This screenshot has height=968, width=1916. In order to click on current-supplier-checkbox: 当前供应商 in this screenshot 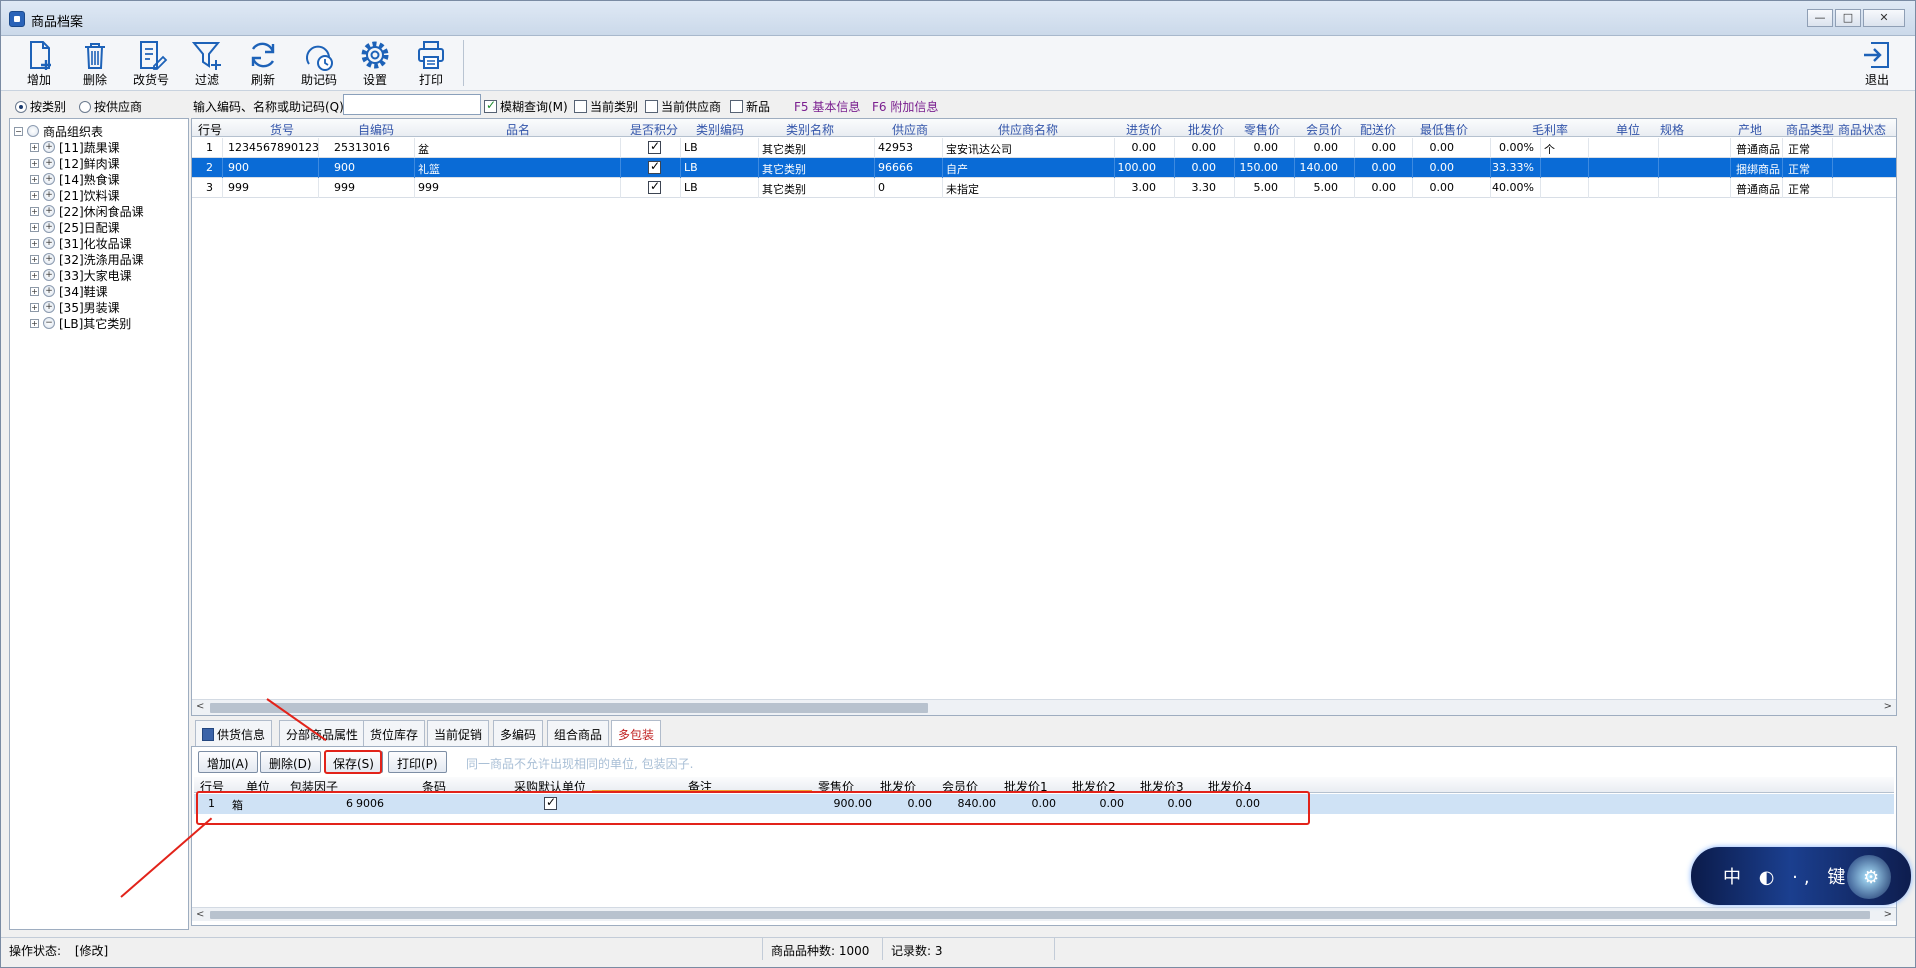, I will do `click(683, 106)`.